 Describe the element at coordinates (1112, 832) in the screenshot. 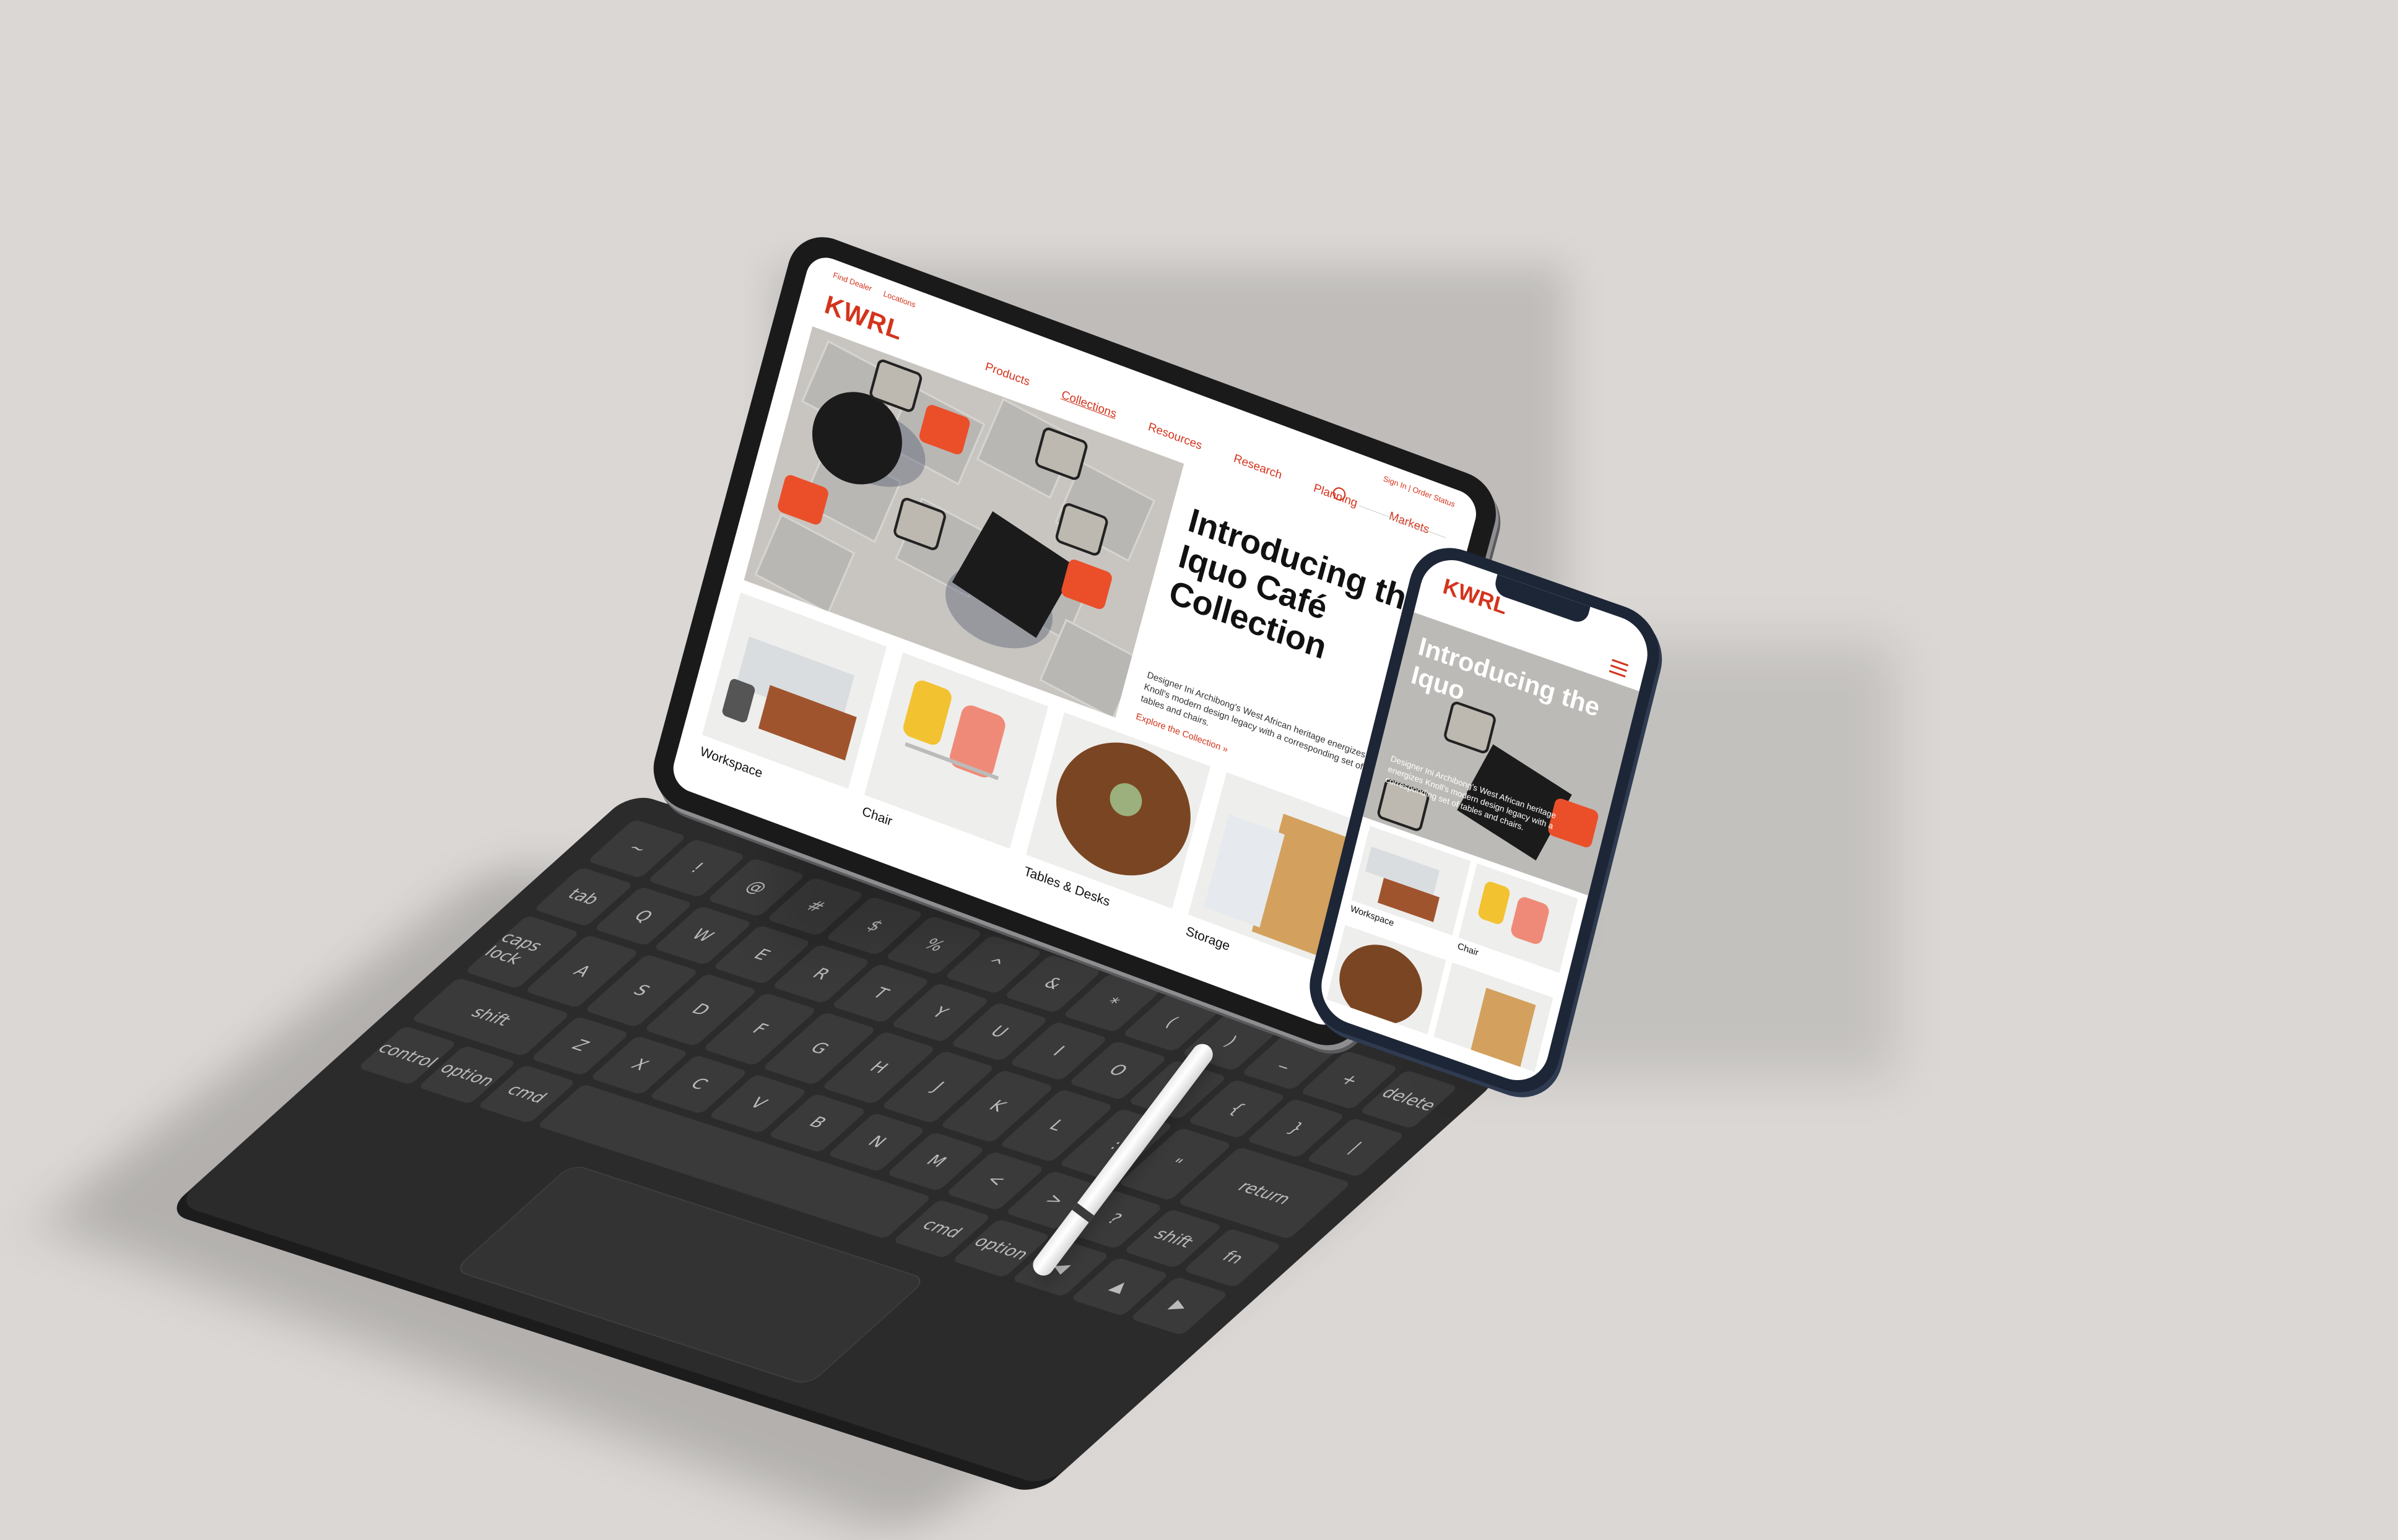

I see `category-card-tables-desks: Tables & Desks` at that location.